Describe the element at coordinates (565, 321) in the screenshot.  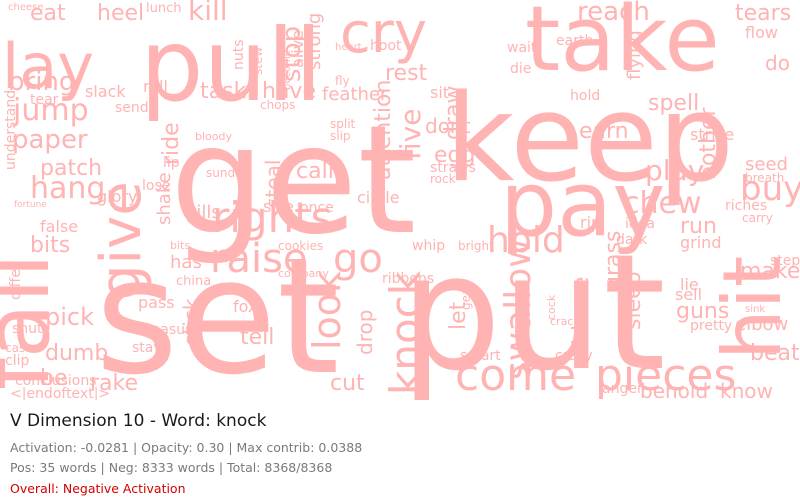
I see `cloud-word: crack` at that location.